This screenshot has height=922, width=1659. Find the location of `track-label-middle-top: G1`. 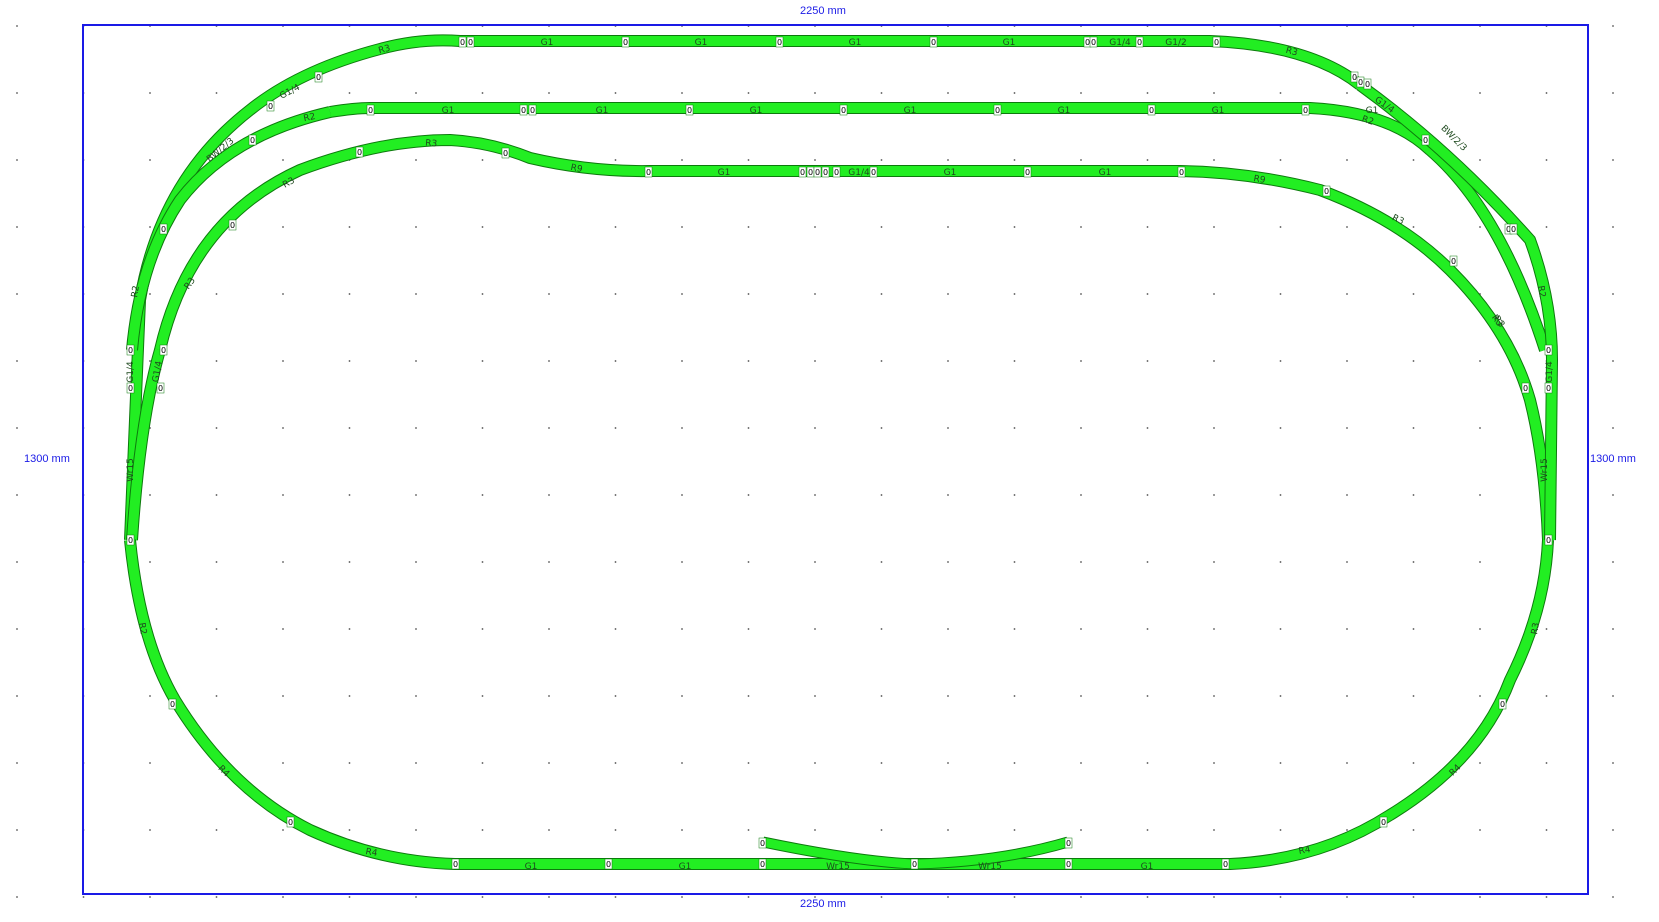

track-label-middle-top: G1 is located at coordinates (602, 111).